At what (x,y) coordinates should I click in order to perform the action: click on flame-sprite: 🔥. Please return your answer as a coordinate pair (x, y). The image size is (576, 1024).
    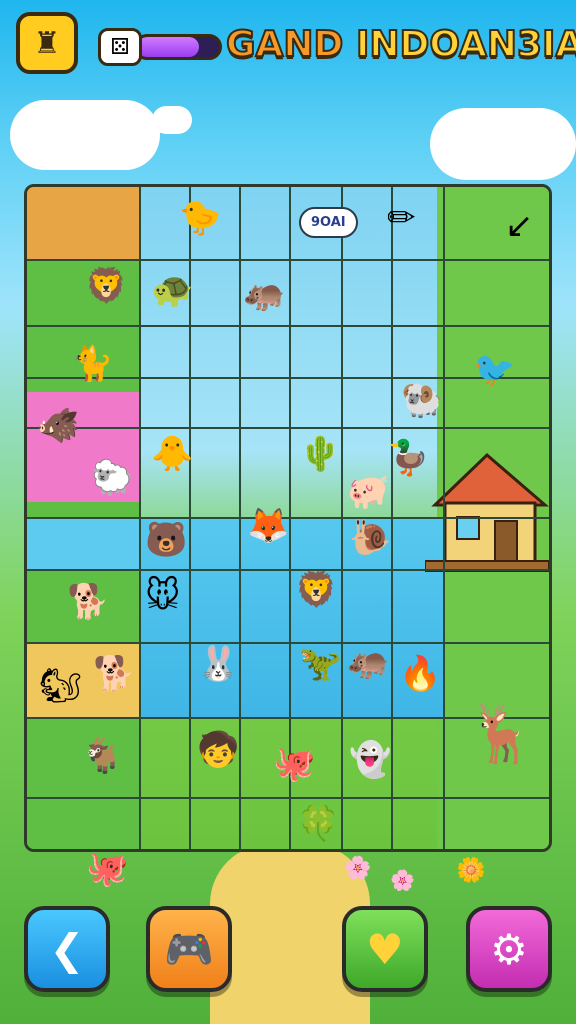
    Looking at the image, I should click on (420, 674).